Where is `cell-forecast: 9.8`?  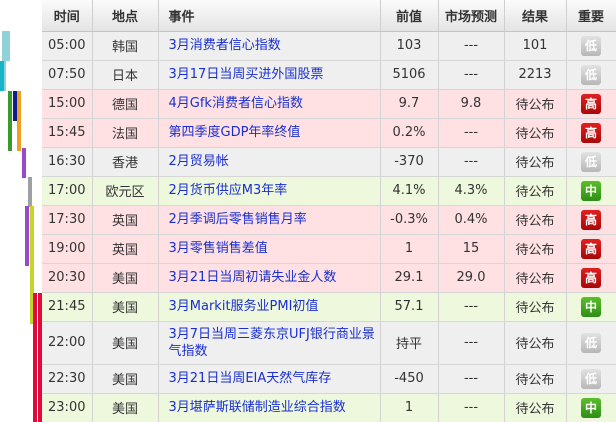
cell-forecast: 9.8 is located at coordinates (471, 104).